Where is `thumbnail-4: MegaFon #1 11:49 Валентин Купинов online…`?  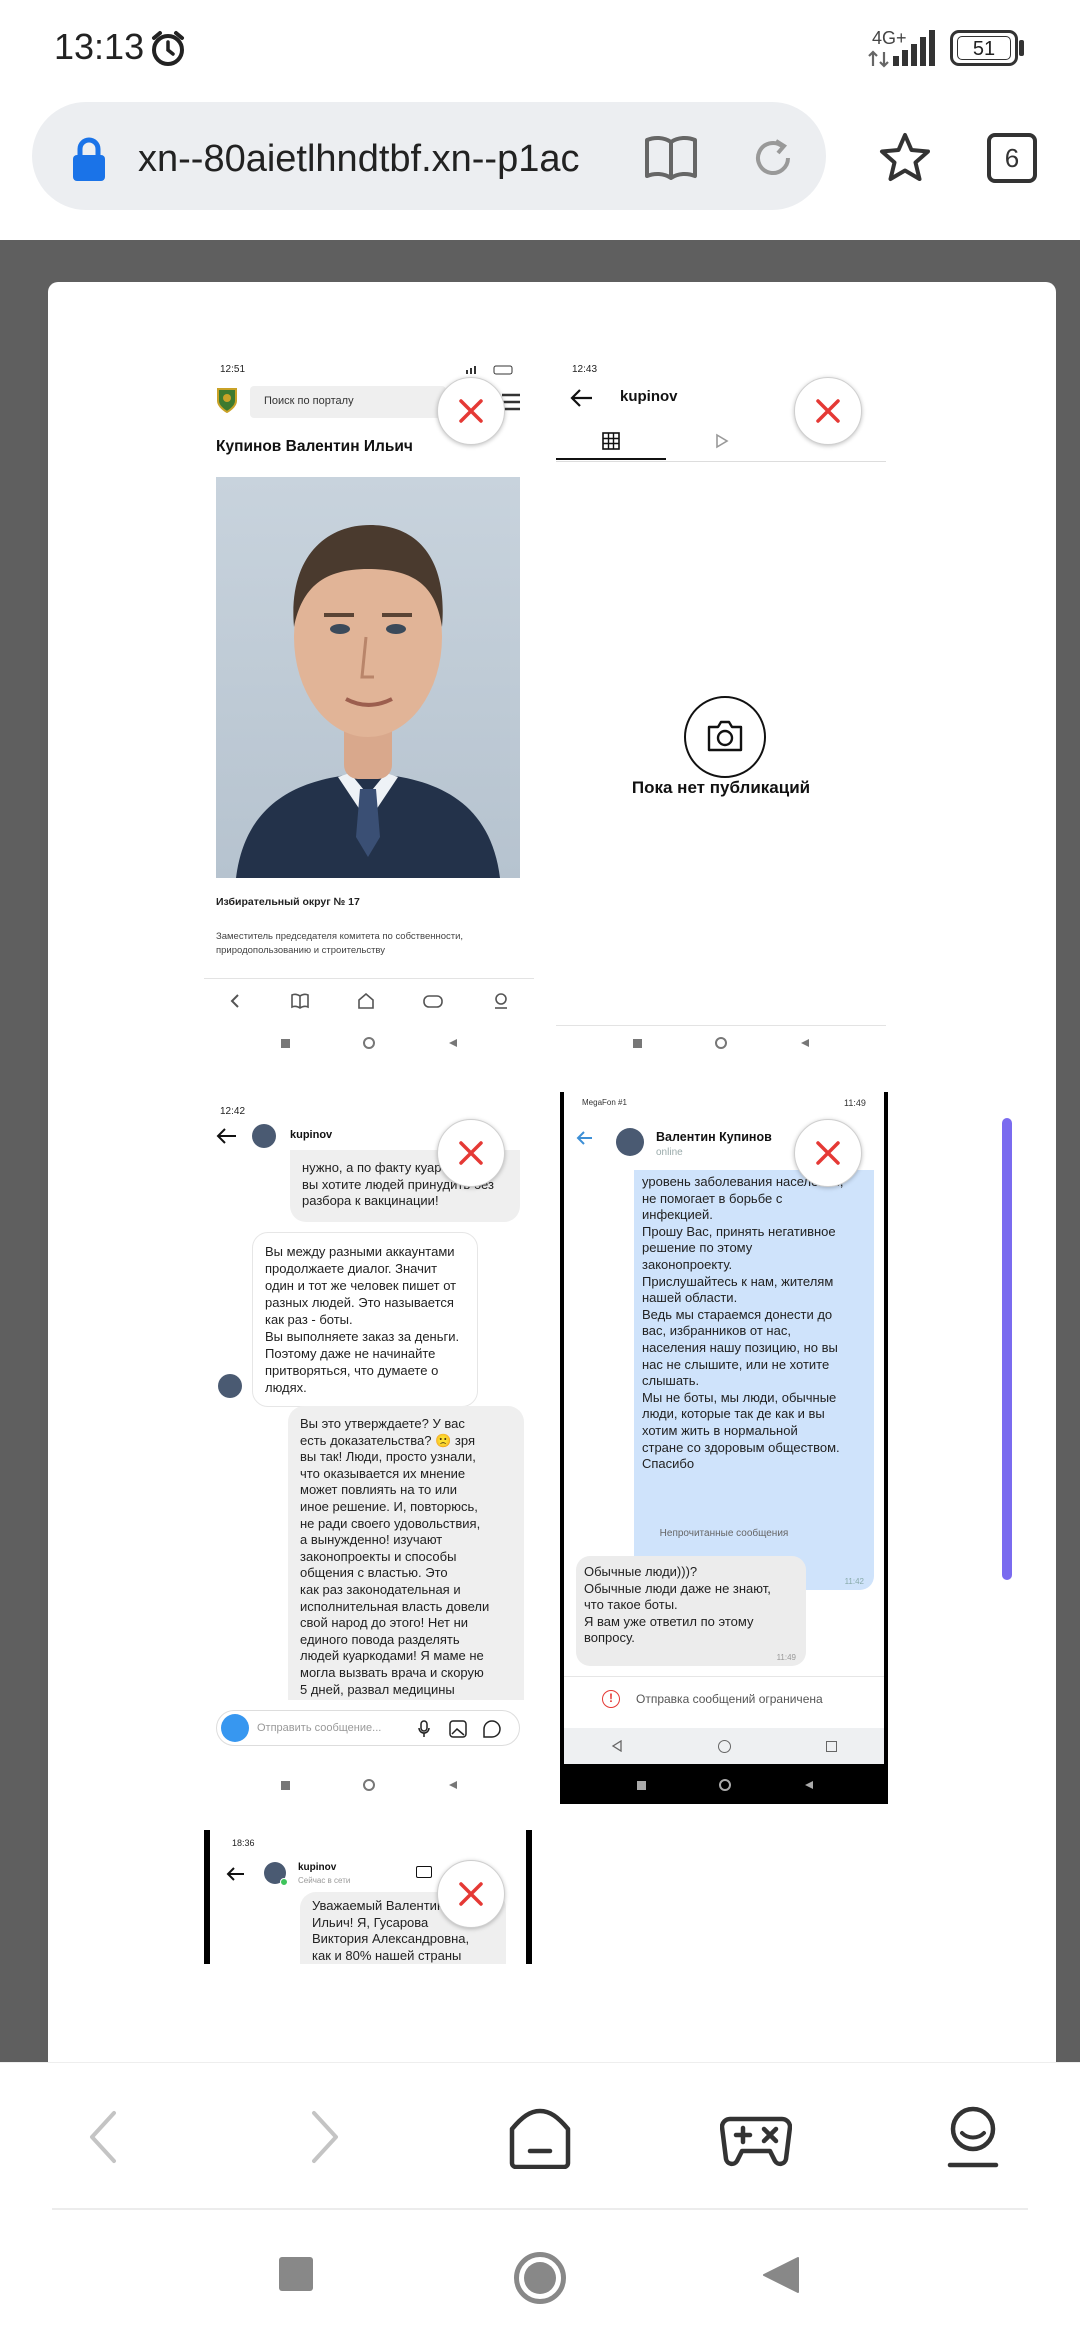
thumbnail-4: MegaFon #1 11:49 Валентин Купинов online… is located at coordinates (724, 1448).